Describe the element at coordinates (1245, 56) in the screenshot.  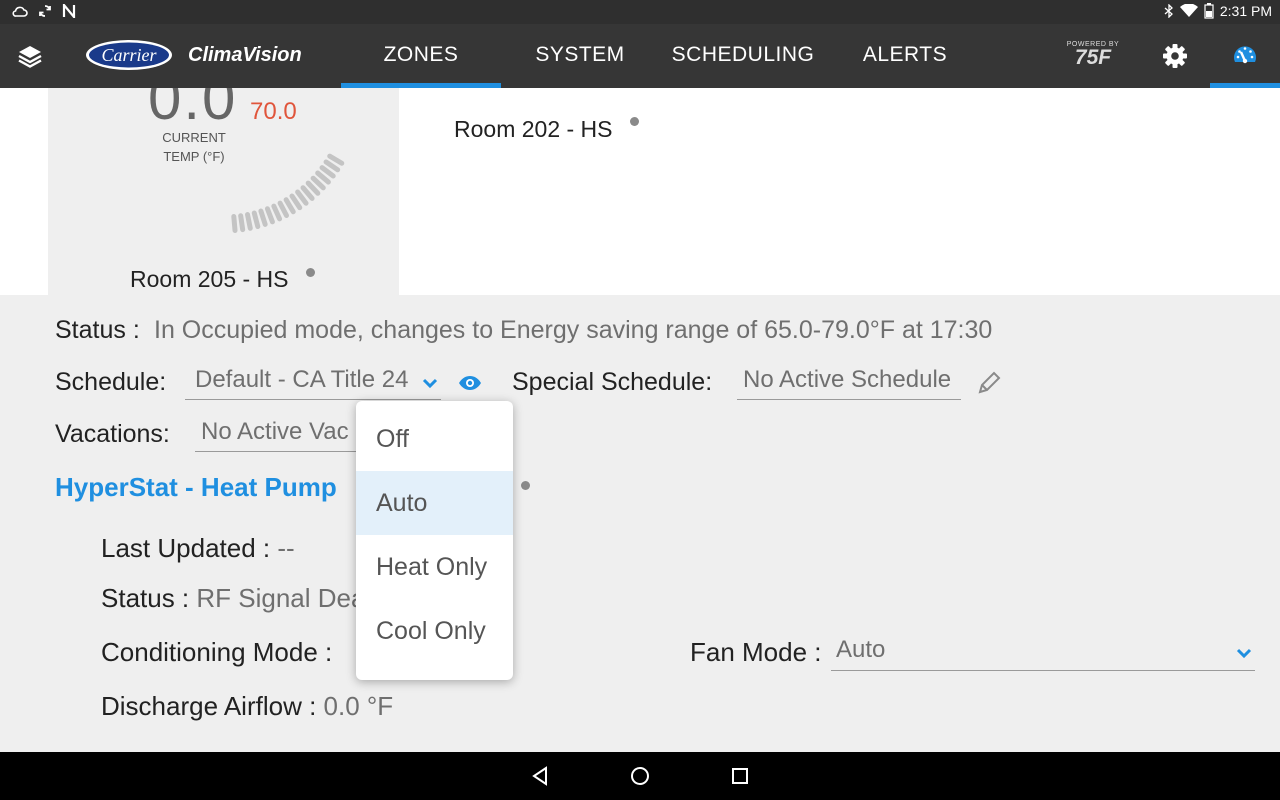
I see `dashboard-gauge-icon` at that location.